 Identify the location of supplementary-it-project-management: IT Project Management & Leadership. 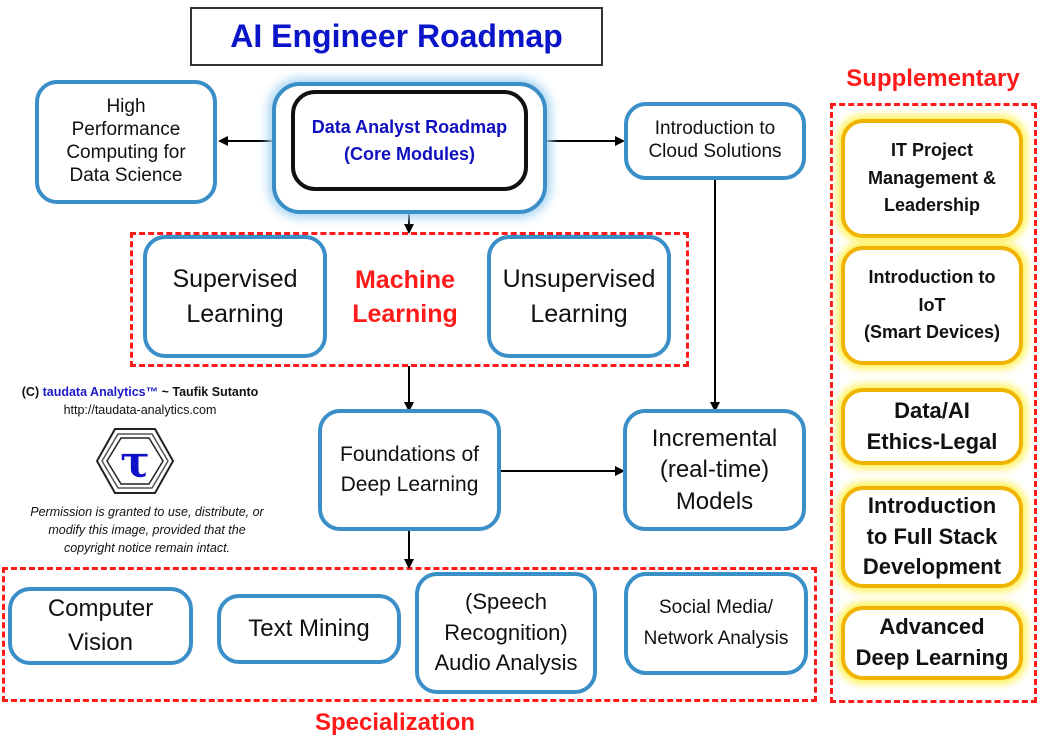
(932, 178).